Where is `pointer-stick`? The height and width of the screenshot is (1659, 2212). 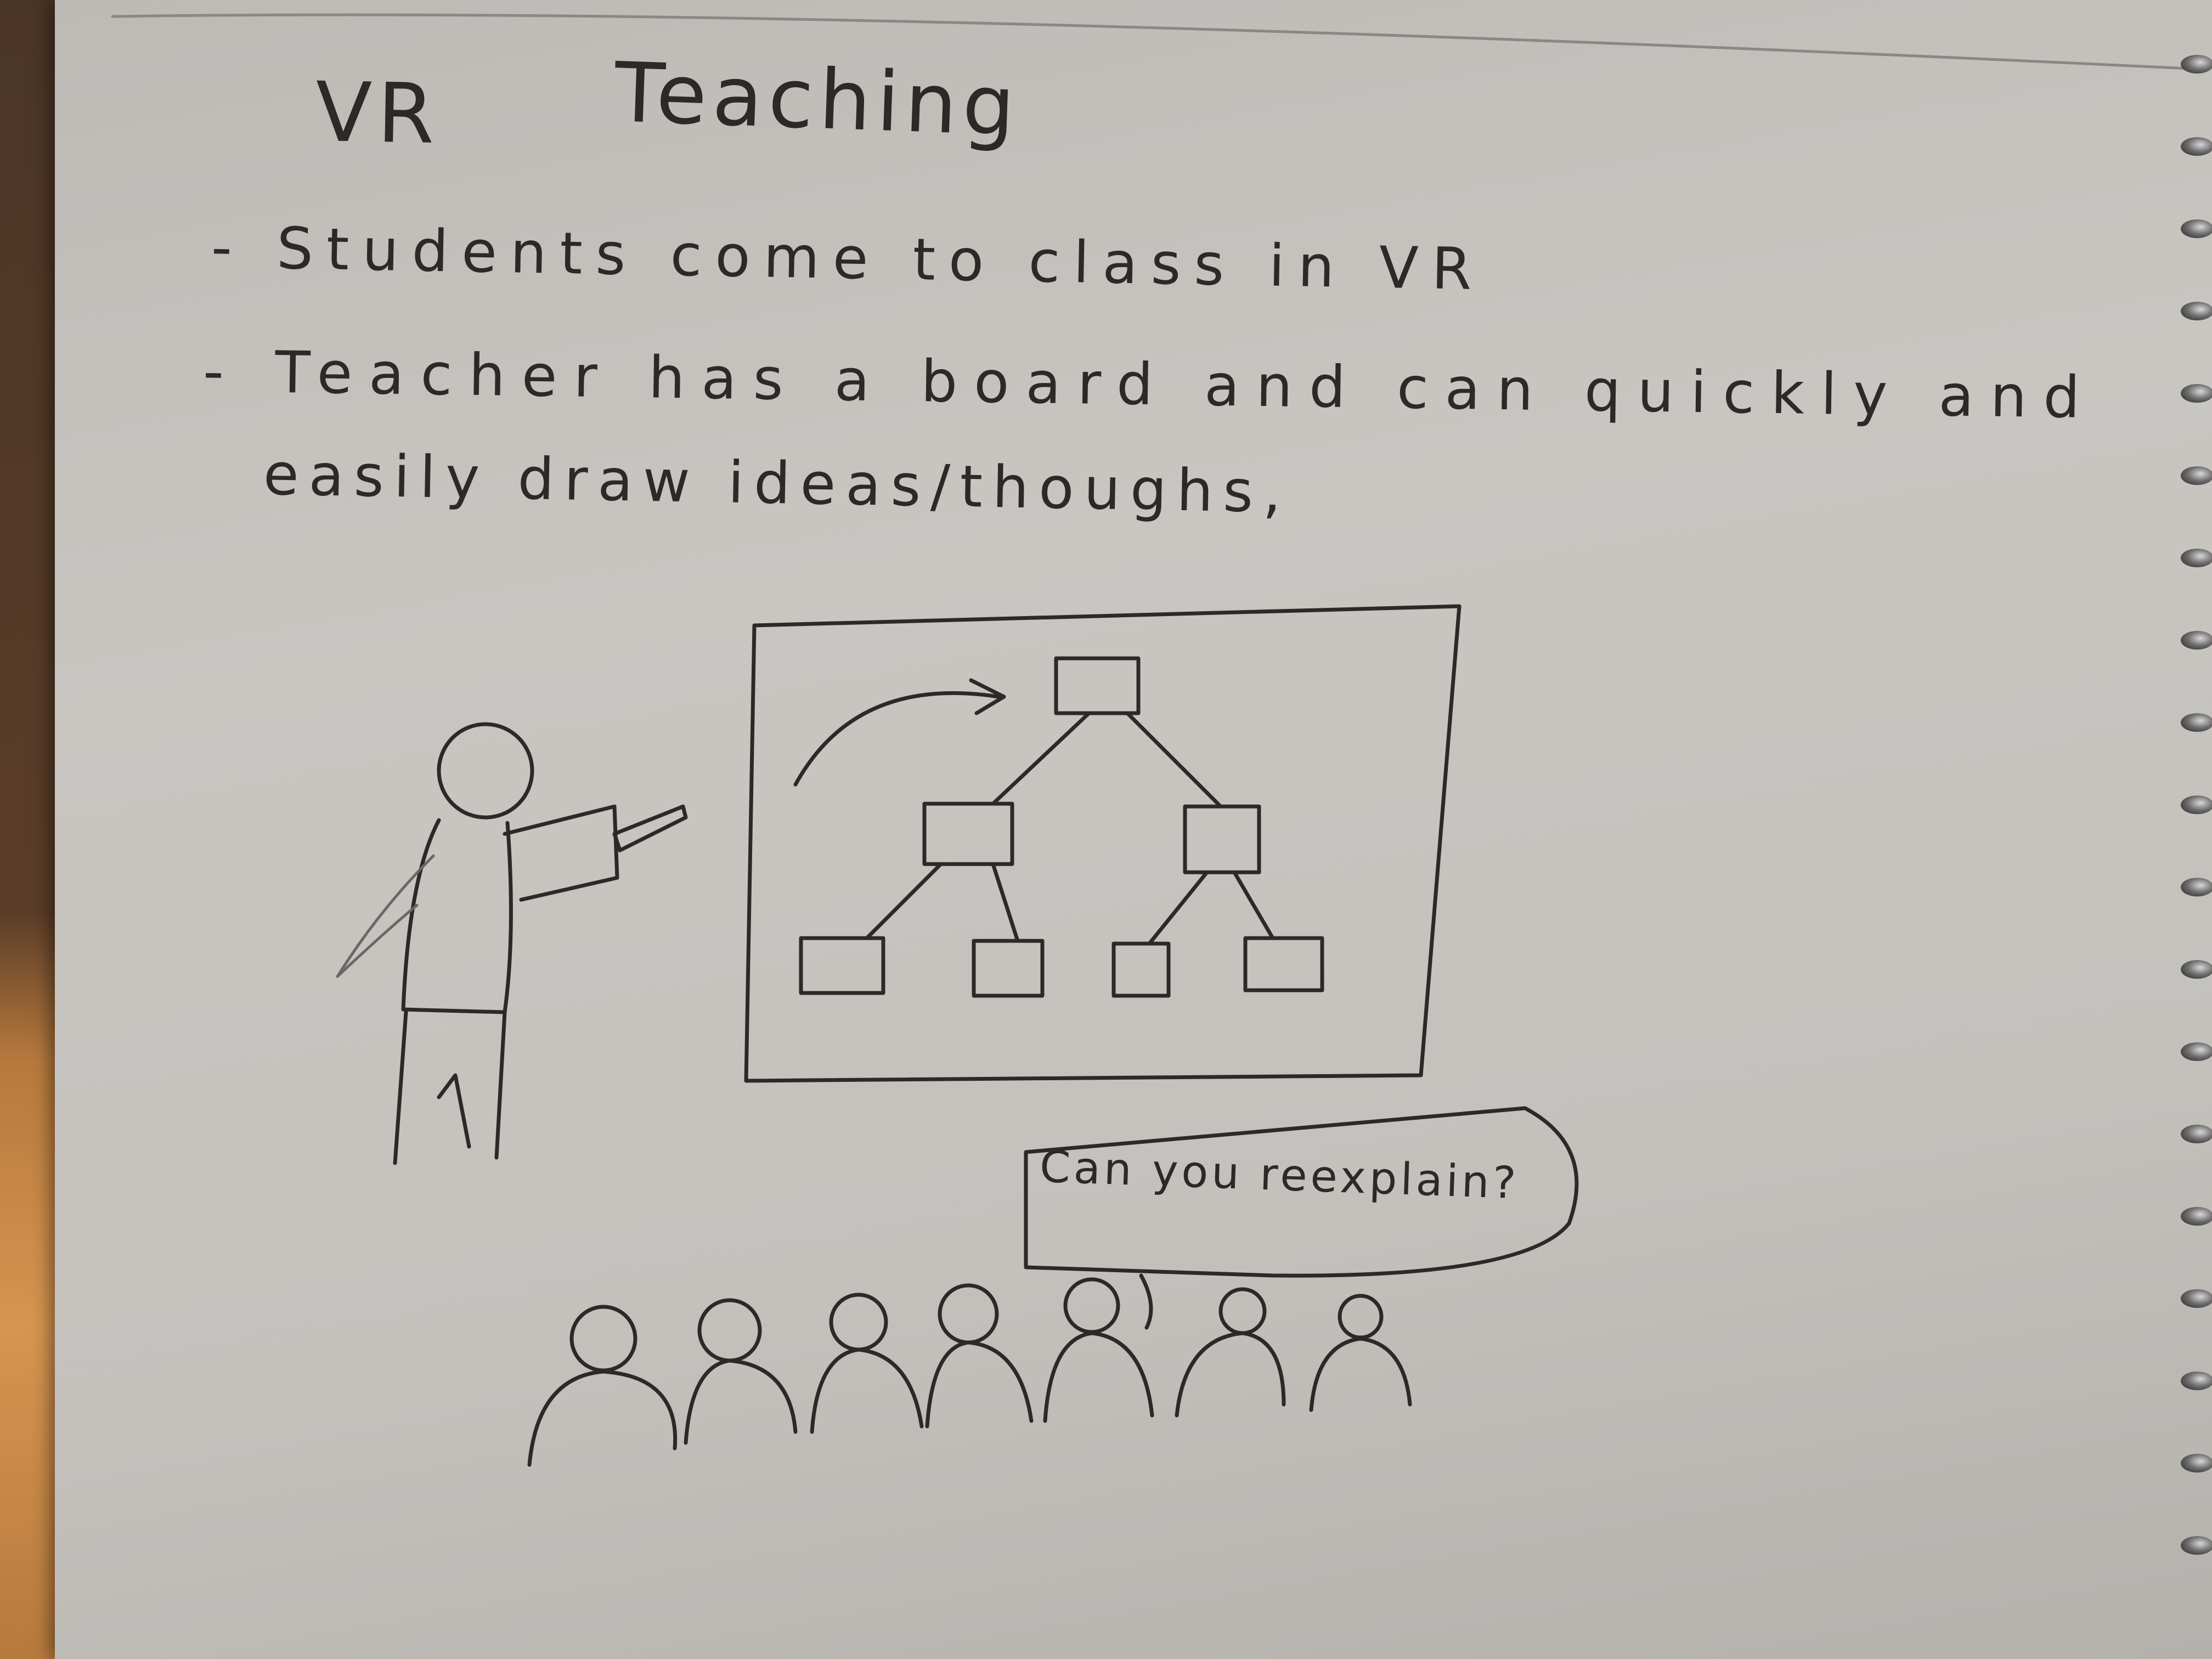
pointer-stick is located at coordinates (650, 828).